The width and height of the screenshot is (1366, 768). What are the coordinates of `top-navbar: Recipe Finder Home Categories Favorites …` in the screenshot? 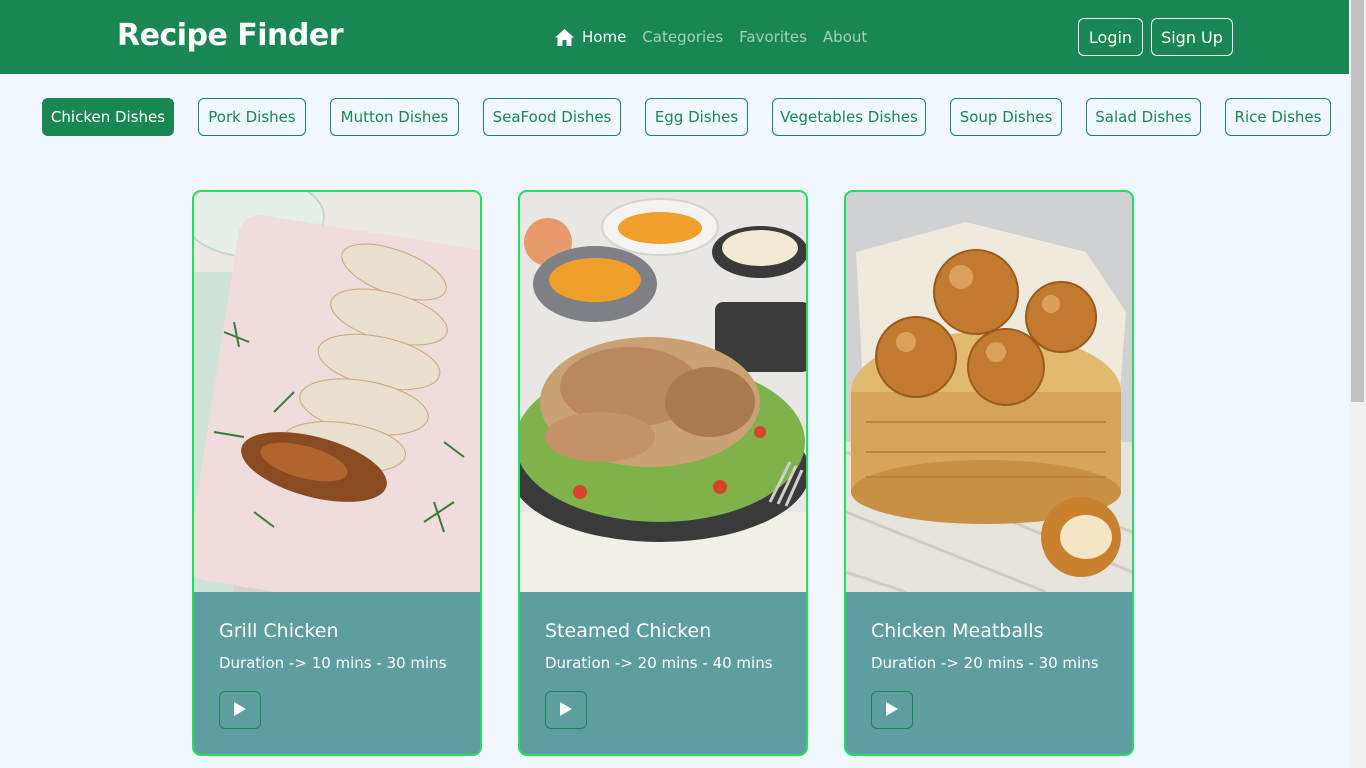 It's located at (674, 37).